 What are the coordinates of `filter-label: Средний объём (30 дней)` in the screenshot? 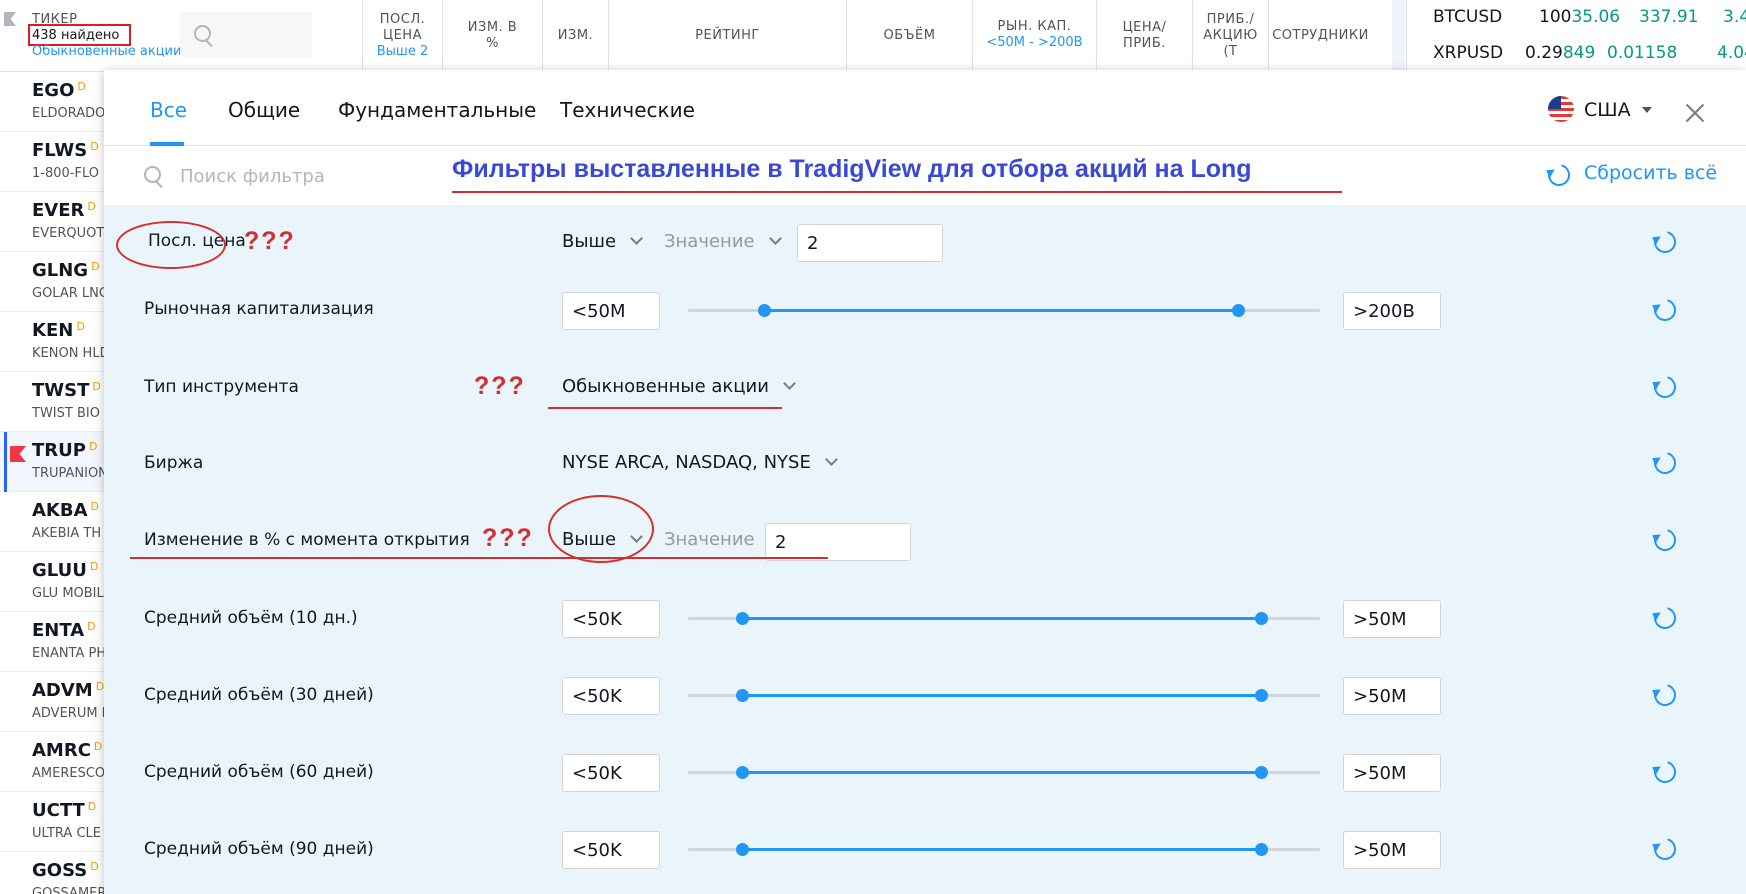 It's located at (259, 695).